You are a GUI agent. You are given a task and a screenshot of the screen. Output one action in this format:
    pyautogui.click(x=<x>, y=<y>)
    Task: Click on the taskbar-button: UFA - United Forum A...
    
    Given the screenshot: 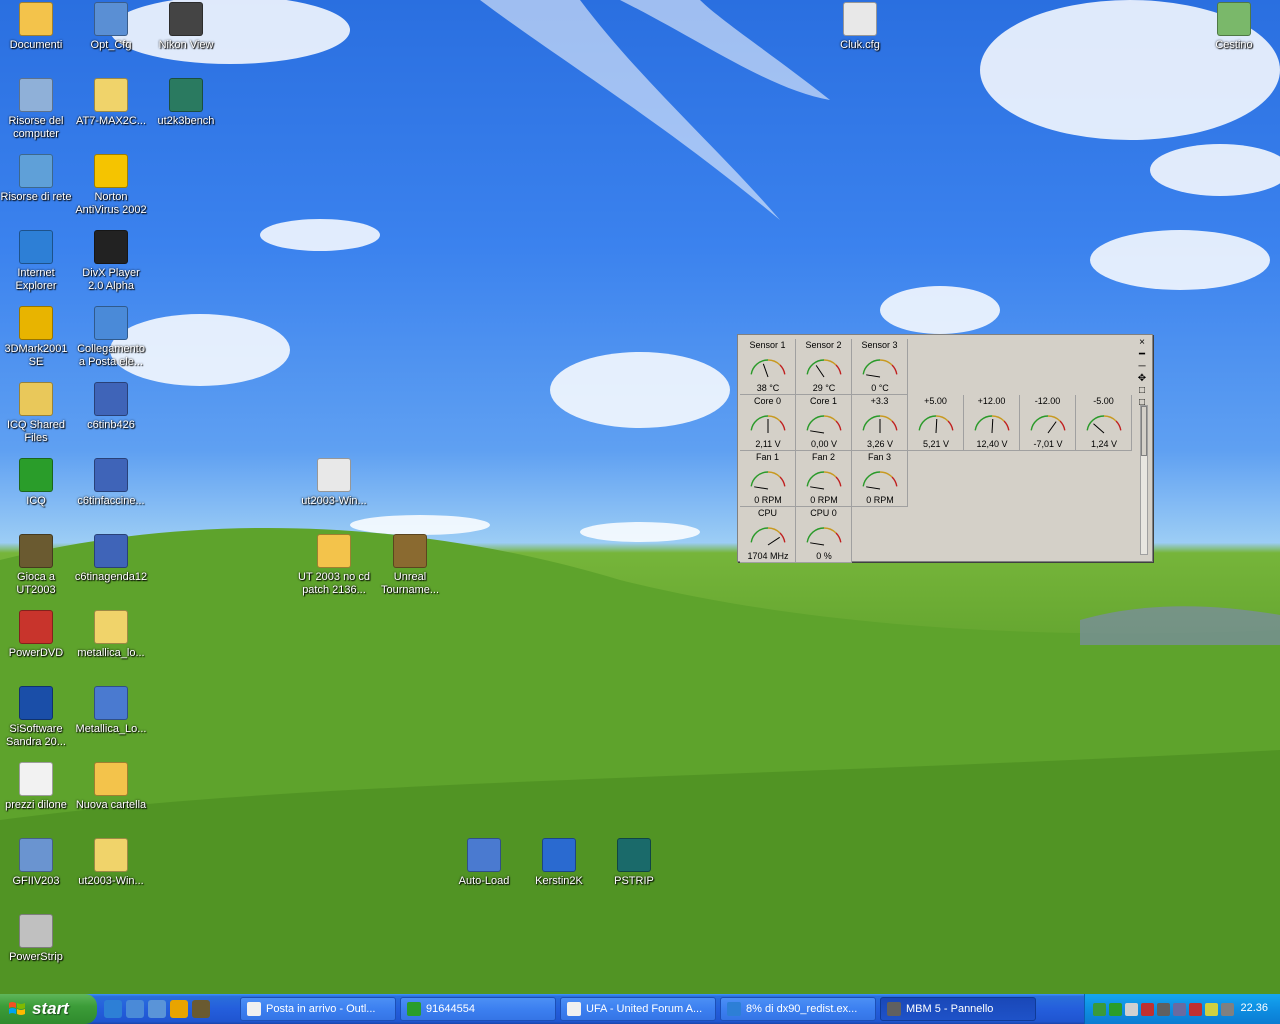 What is the action you would take?
    pyautogui.click(x=638, y=1009)
    